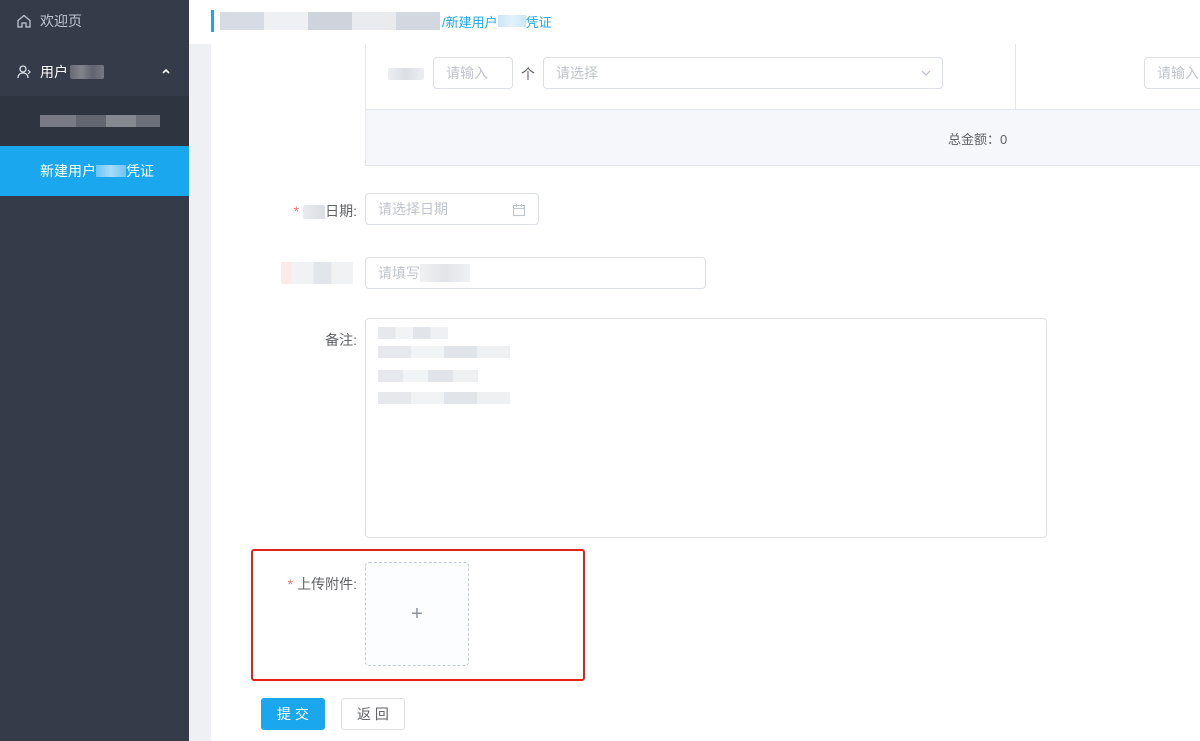 The width and height of the screenshot is (1200, 741). I want to click on breadcrumb-current: /新建用户, so click(470, 21).